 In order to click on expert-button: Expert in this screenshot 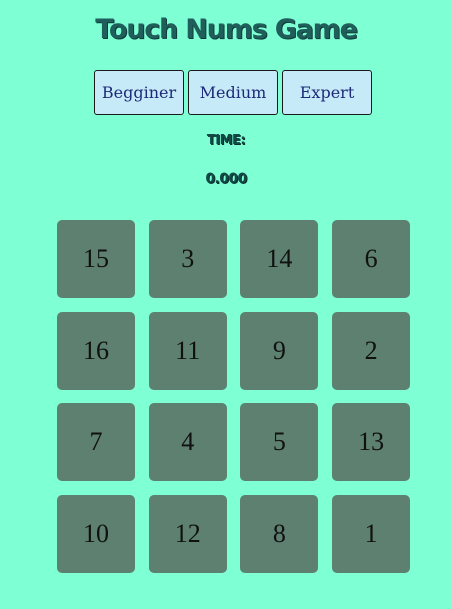, I will do `click(327, 92)`.